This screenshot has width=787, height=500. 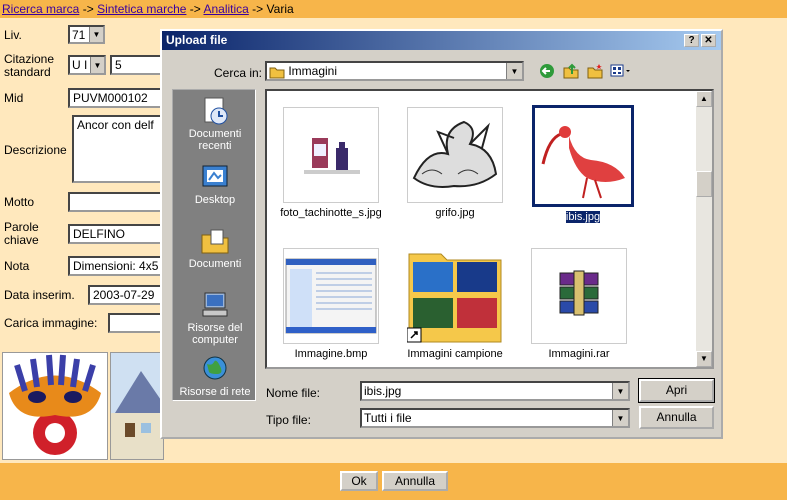 I want to click on rar-archive-icon, so click(x=579, y=293).